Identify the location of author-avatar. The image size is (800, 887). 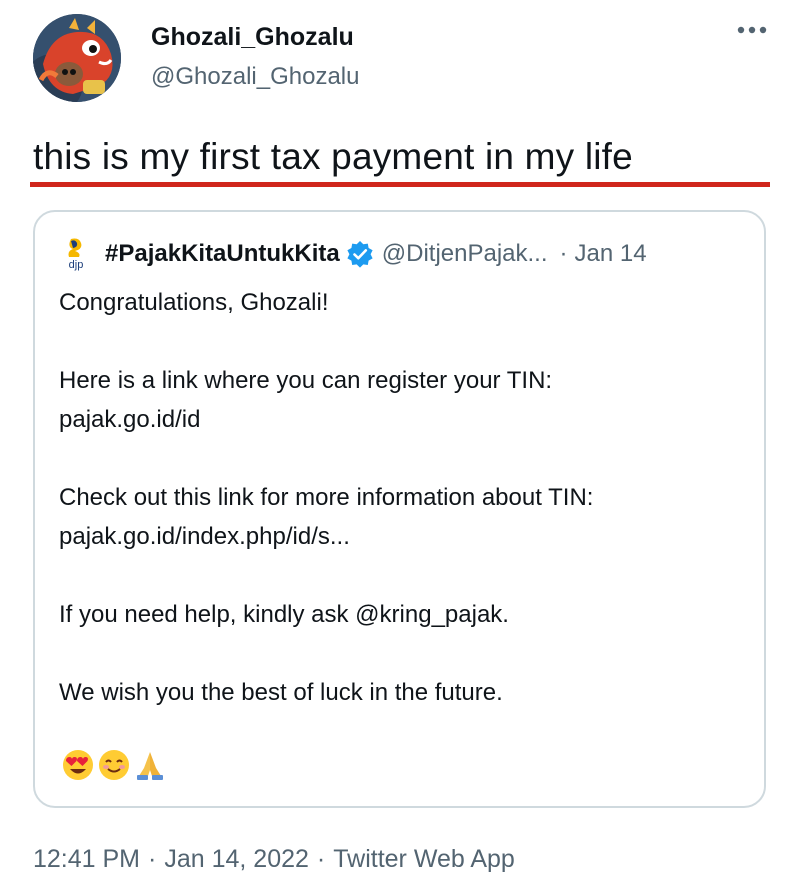
(77, 58).